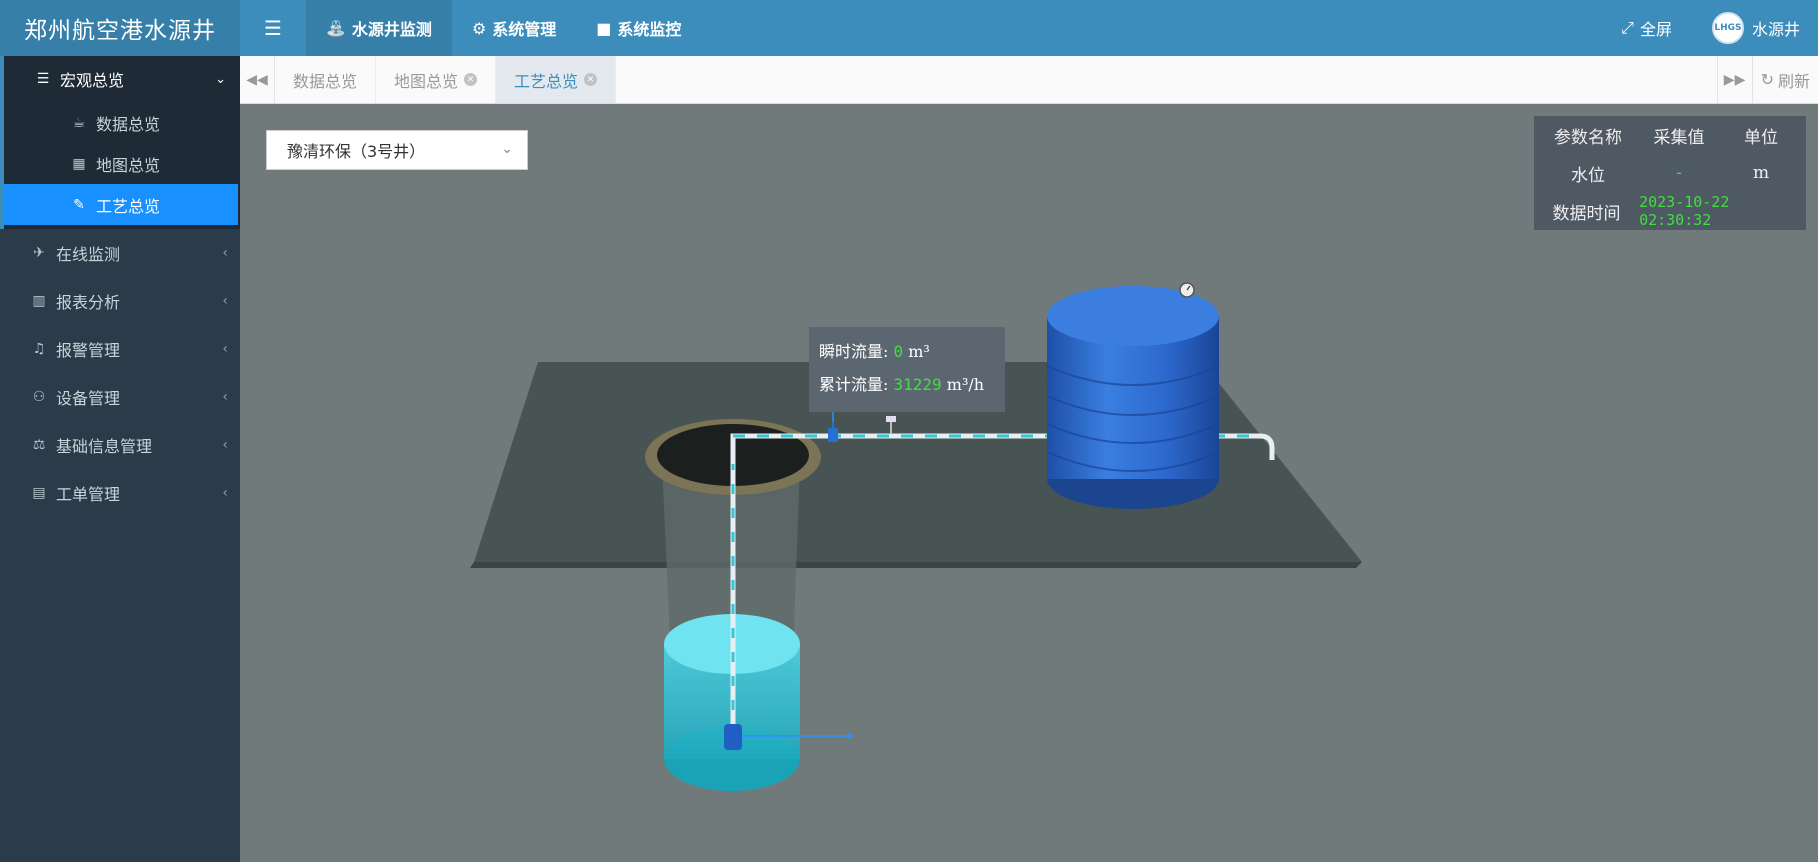 The height and width of the screenshot is (862, 1818). I want to click on sidebar-item-label: 工艺总览, so click(128, 206).